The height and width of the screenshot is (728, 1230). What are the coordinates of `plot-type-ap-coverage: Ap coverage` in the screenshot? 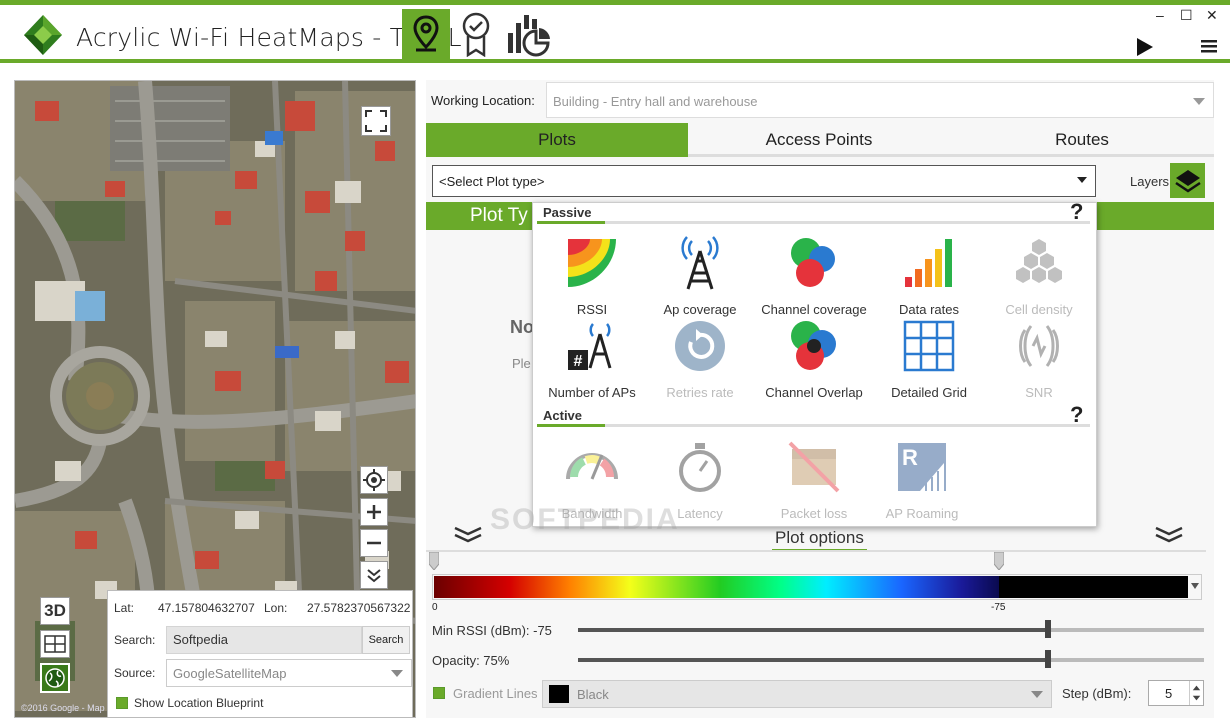 It's located at (700, 276).